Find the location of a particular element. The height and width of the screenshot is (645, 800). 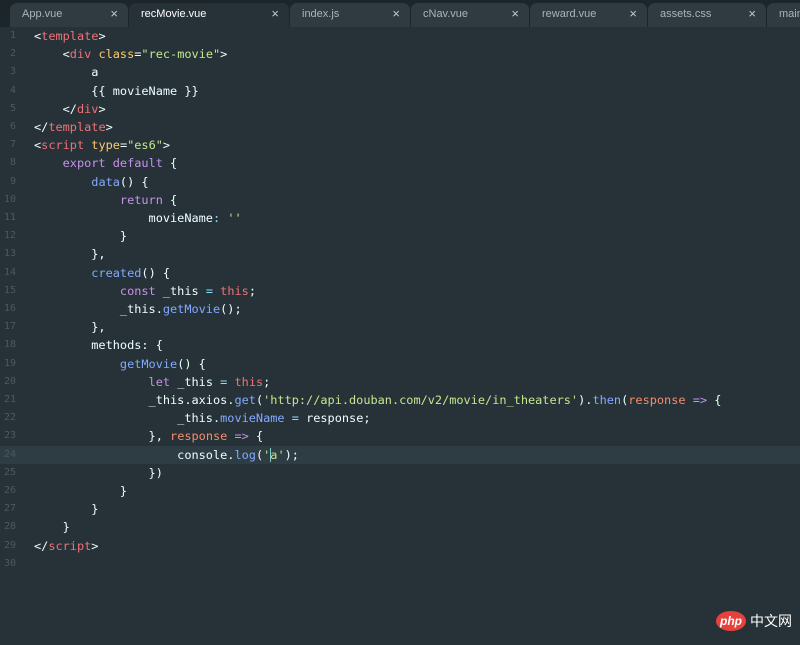

code-line: let _this = this; is located at coordinates (152, 382).